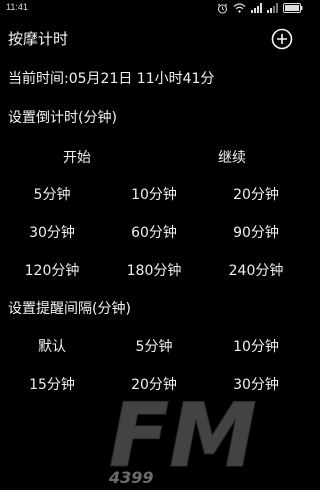  What do you see at coordinates (154, 346) in the screenshot?
I see `reminder-option: 5分钟` at bounding box center [154, 346].